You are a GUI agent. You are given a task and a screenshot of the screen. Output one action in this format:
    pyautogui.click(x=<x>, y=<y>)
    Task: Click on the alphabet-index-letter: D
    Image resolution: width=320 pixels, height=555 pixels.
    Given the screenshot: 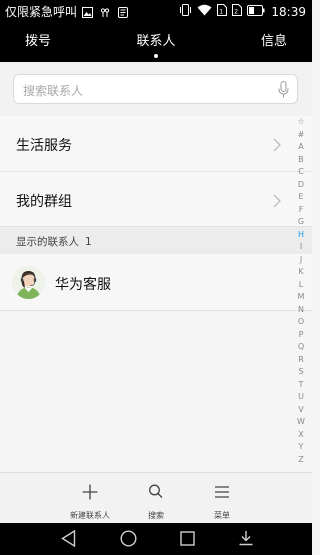 What is the action you would take?
    pyautogui.click(x=301, y=185)
    